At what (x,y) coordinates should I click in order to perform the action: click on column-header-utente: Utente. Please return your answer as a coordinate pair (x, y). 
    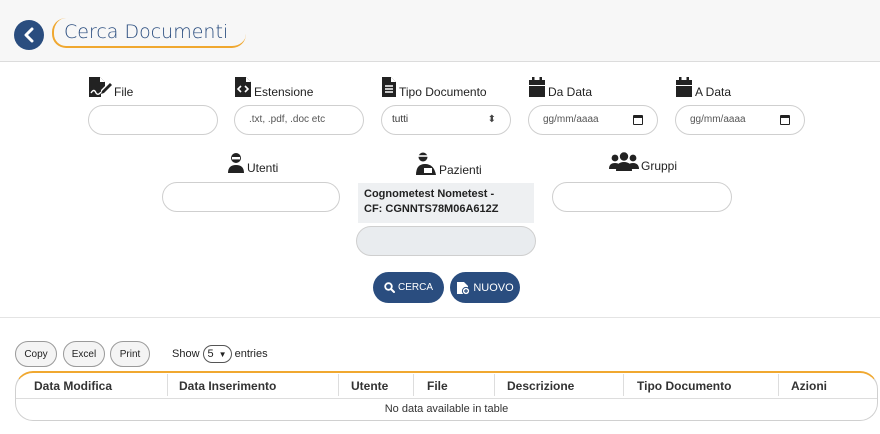
    Looking at the image, I should click on (369, 386).